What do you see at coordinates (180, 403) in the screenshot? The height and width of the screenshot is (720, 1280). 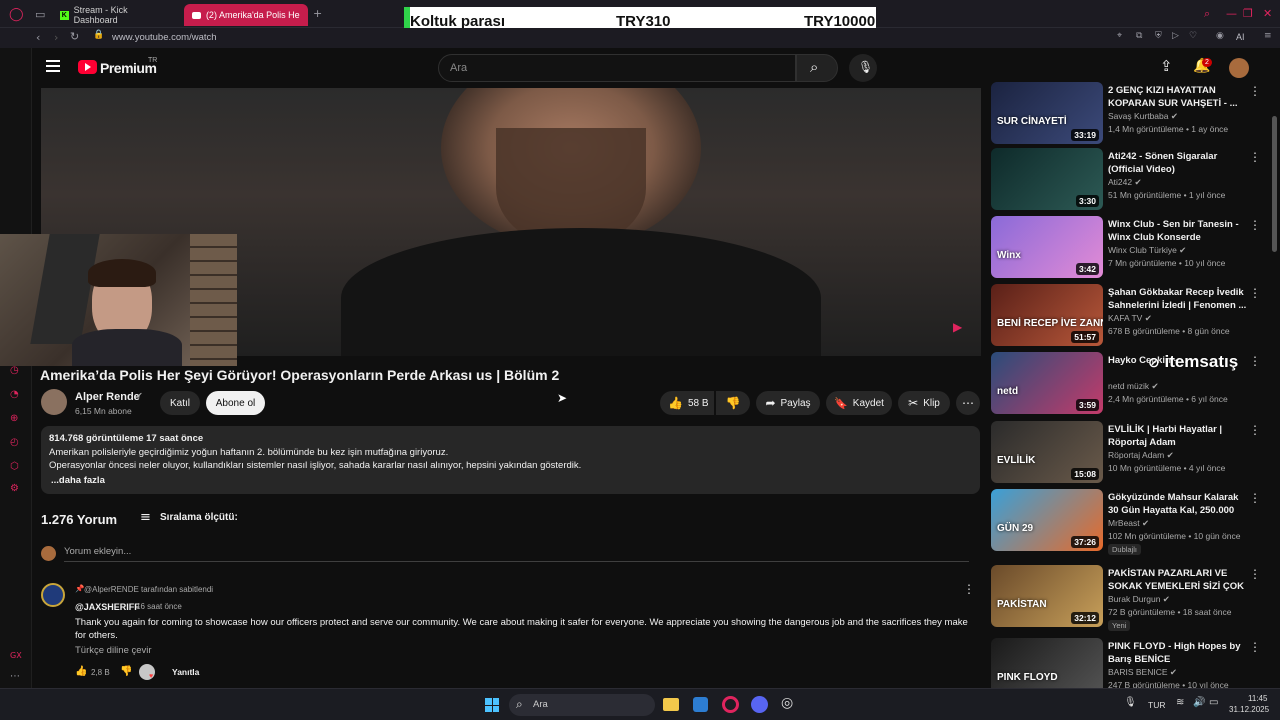 I see `join-button: Katıl` at bounding box center [180, 403].